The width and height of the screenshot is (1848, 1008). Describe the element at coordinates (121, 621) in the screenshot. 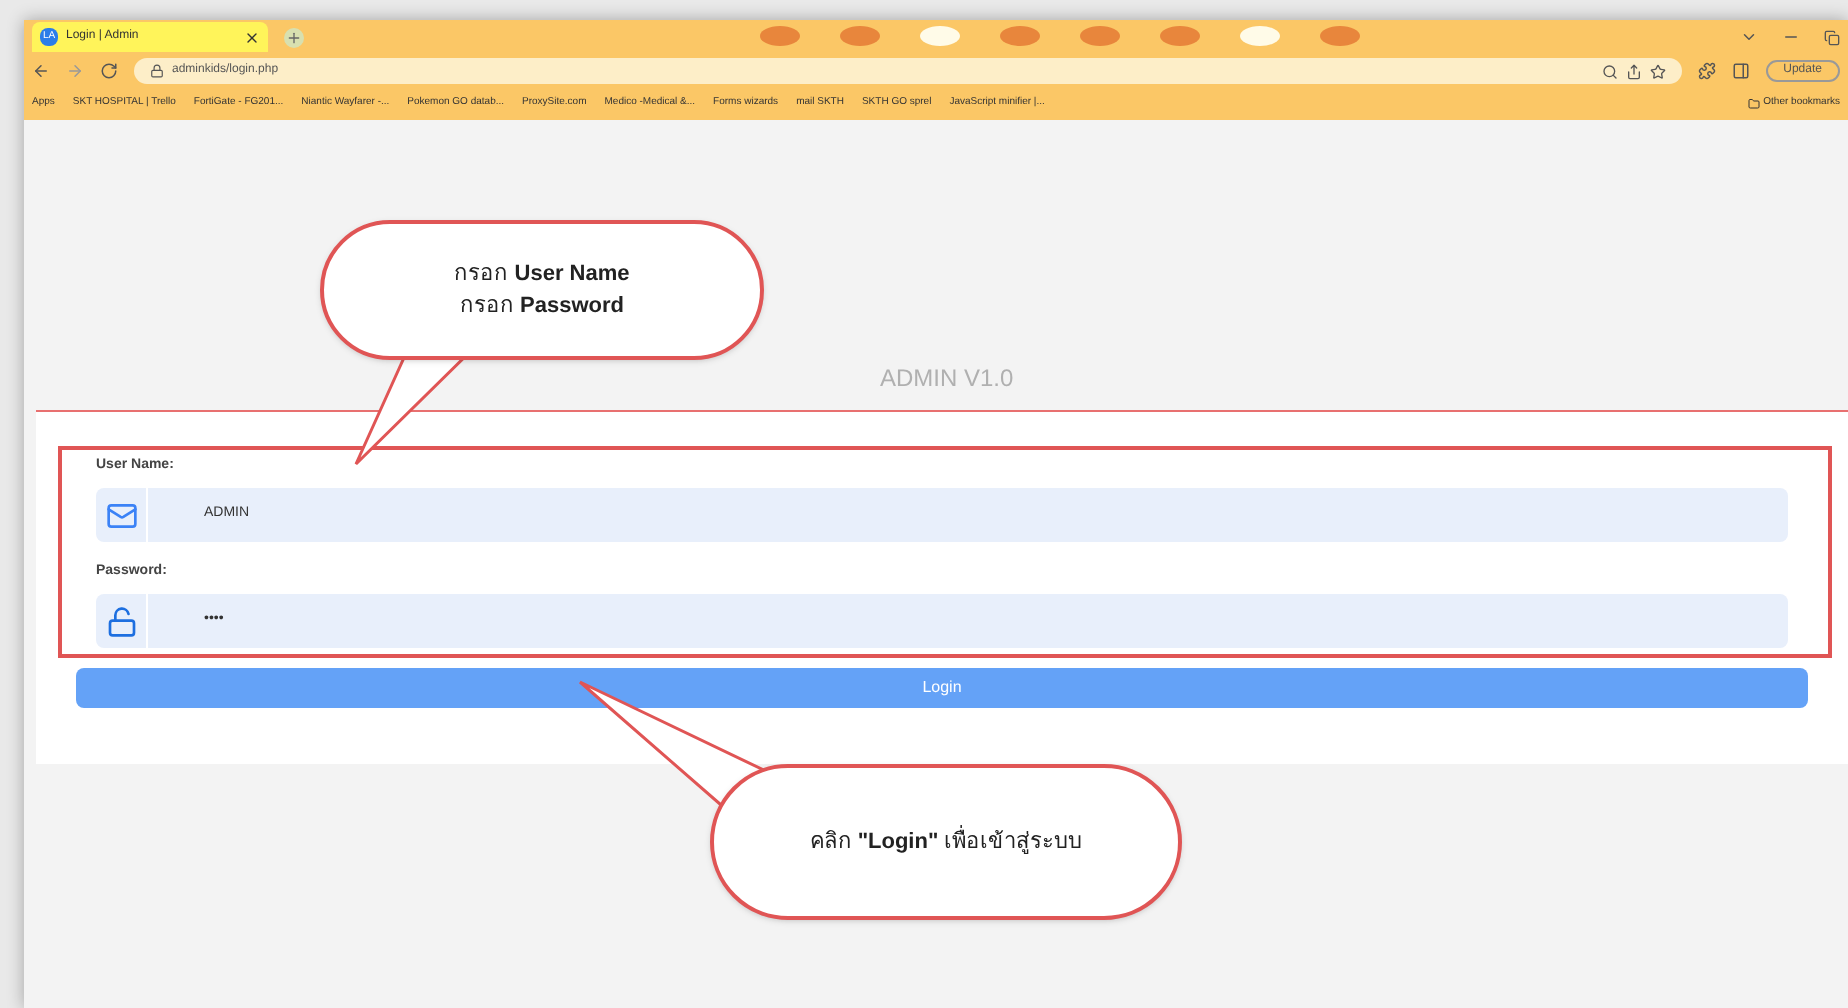

I see `unlocked-padlock-icon` at that location.